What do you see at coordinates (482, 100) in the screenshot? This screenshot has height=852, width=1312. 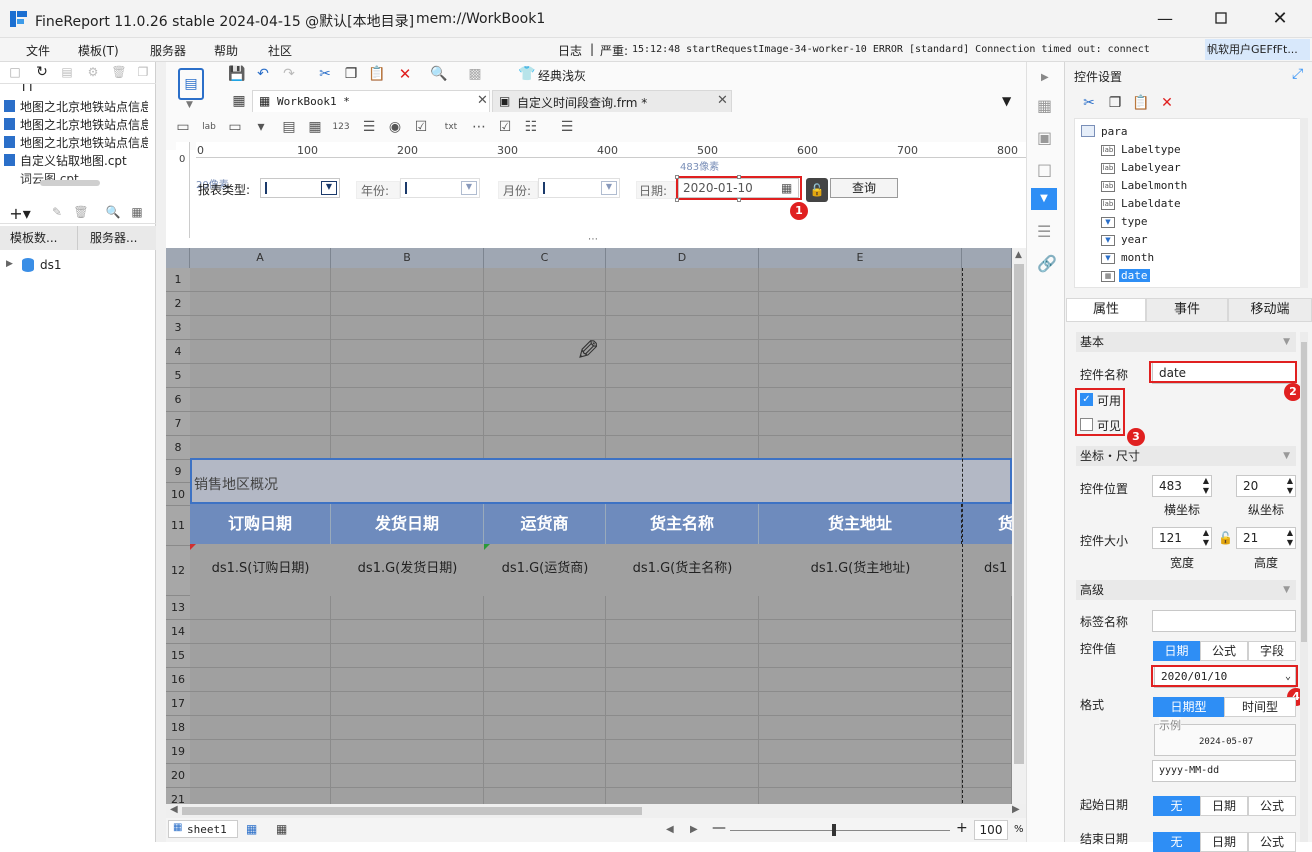 I see `tab-close-icon: ✕` at bounding box center [482, 100].